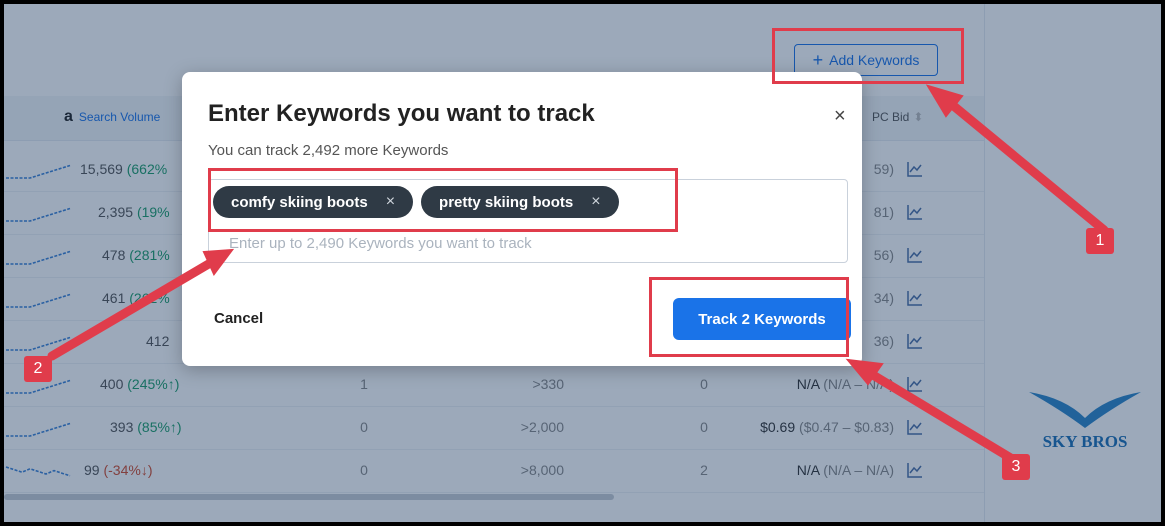 The image size is (1165, 526). Describe the element at coordinates (328, 150) in the screenshot. I see `modal-subtitle: You can track 2,492 more Keywords` at that location.